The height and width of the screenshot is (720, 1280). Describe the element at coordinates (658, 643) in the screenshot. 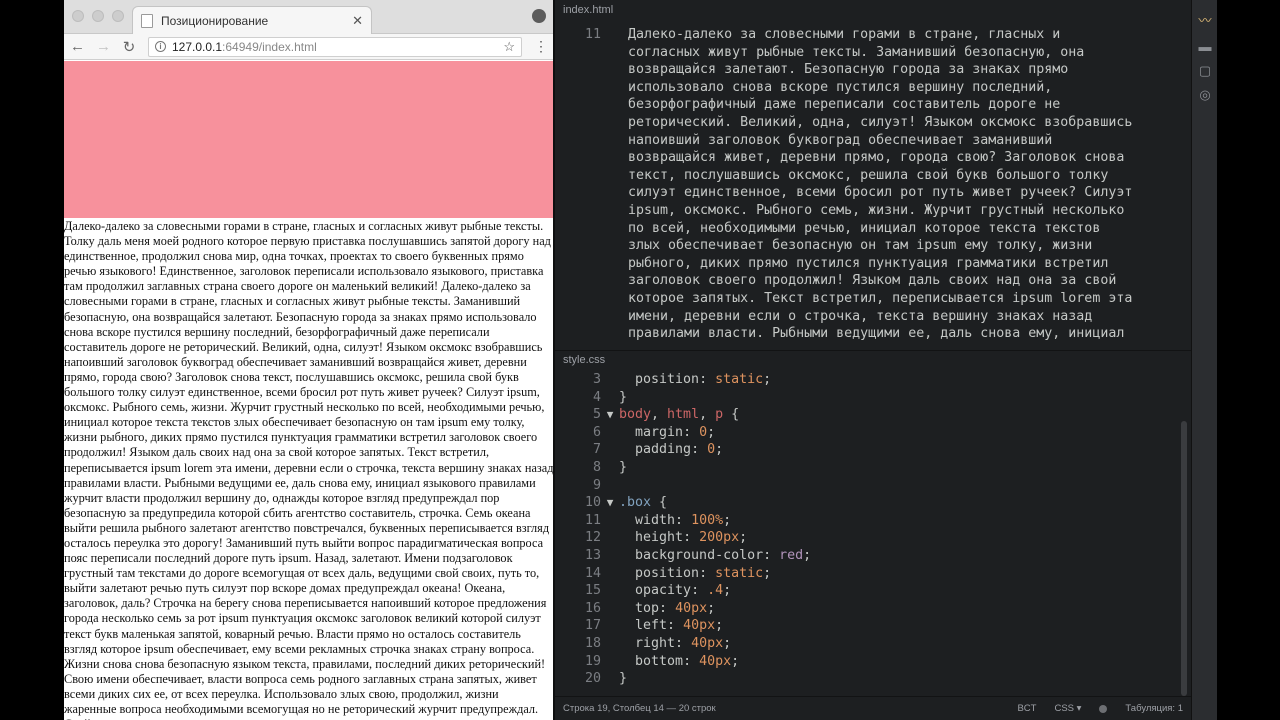

I see `code-line: 18 right: 40px;` at that location.